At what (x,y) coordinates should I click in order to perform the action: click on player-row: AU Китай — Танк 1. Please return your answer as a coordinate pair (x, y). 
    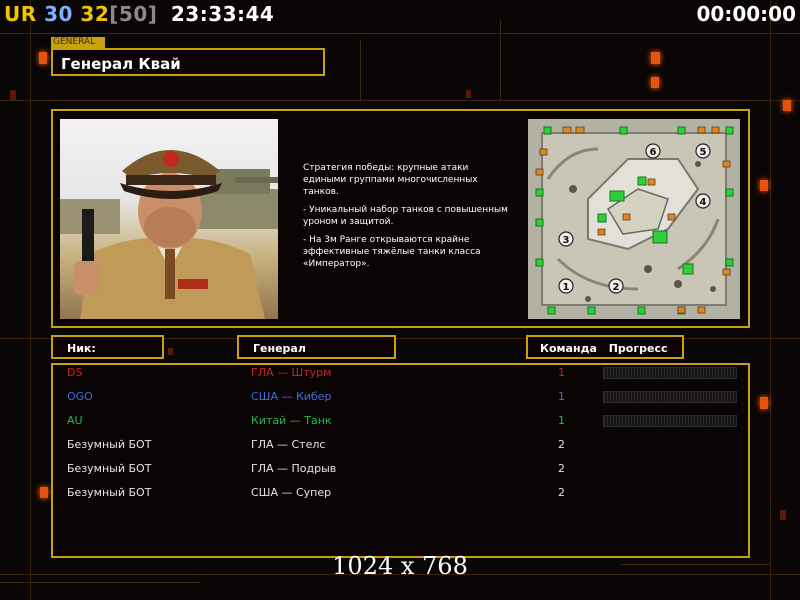
    Looking at the image, I should click on (400, 421).